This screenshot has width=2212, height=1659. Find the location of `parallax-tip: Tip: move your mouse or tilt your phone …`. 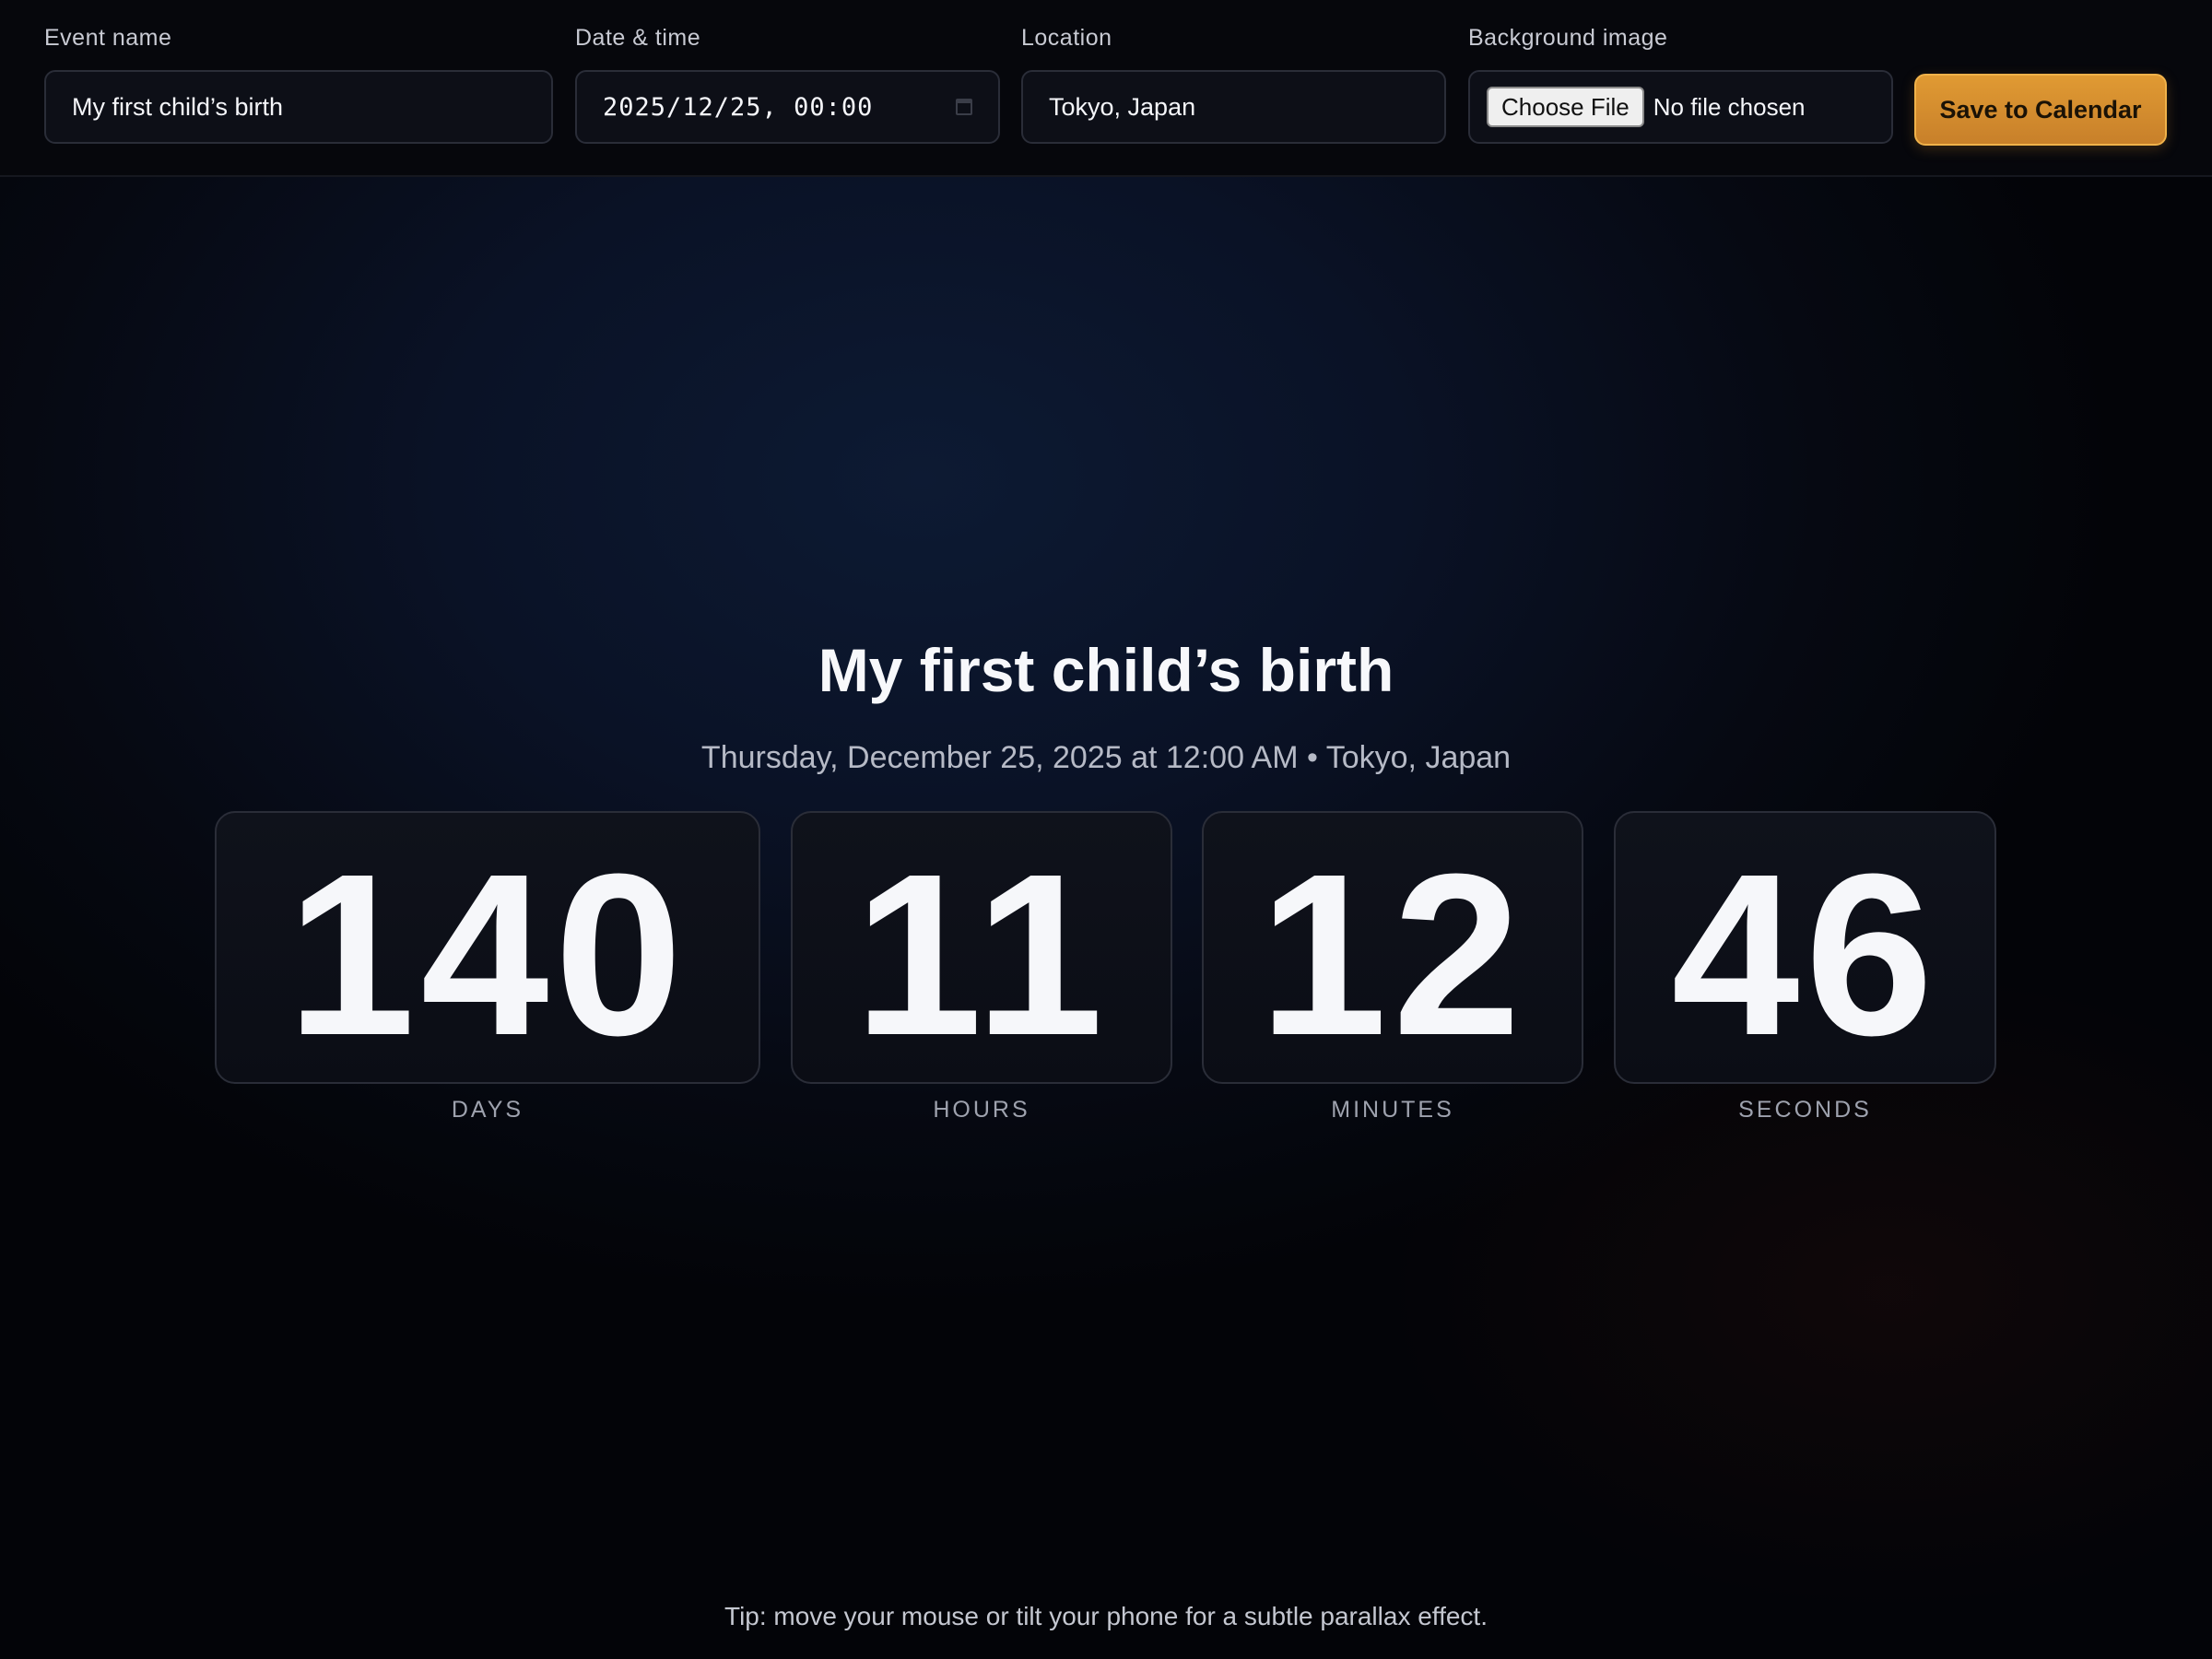

parallax-tip: Tip: move your mouse or tilt your phone … is located at coordinates (1106, 1616).